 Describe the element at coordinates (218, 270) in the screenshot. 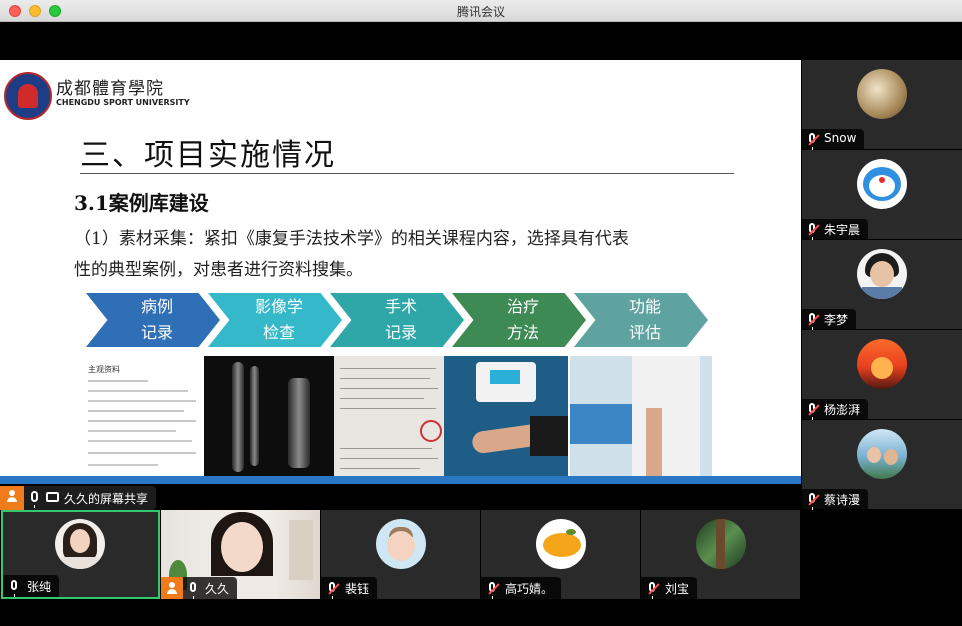

I see `body-line-2: 性的典型案例，对患者进行资料搜集。` at that location.